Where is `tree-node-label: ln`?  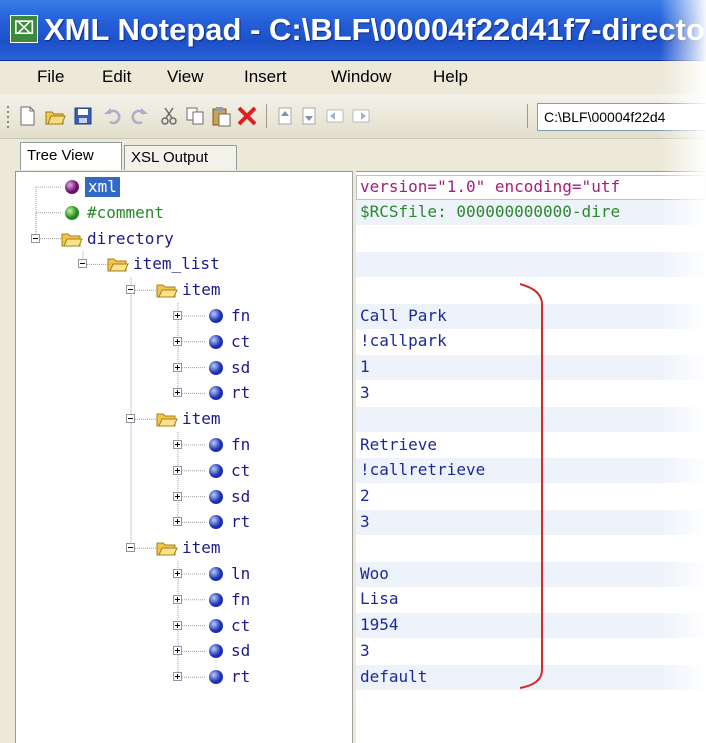 tree-node-label: ln is located at coordinates (240, 574).